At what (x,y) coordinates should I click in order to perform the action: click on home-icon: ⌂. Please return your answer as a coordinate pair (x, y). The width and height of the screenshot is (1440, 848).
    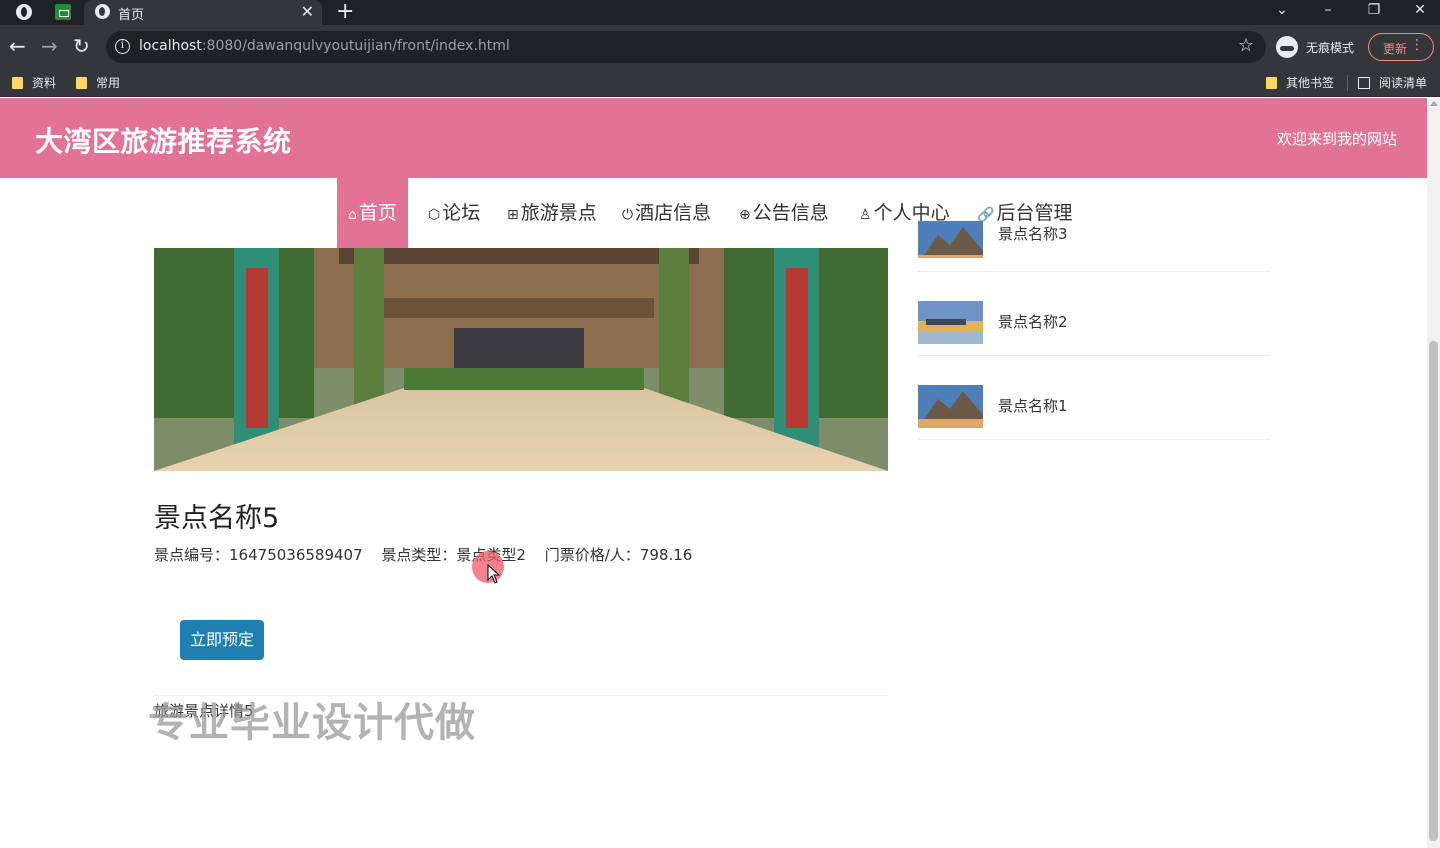
    Looking at the image, I should click on (352, 215).